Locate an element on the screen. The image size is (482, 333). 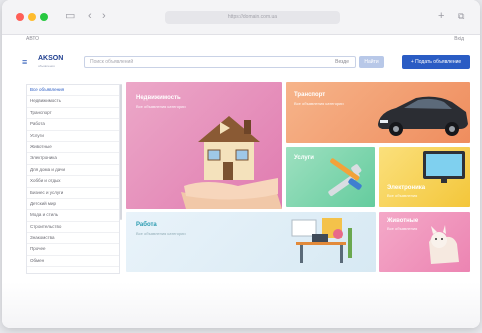
forward-icon: › is located at coordinates (104, 16).